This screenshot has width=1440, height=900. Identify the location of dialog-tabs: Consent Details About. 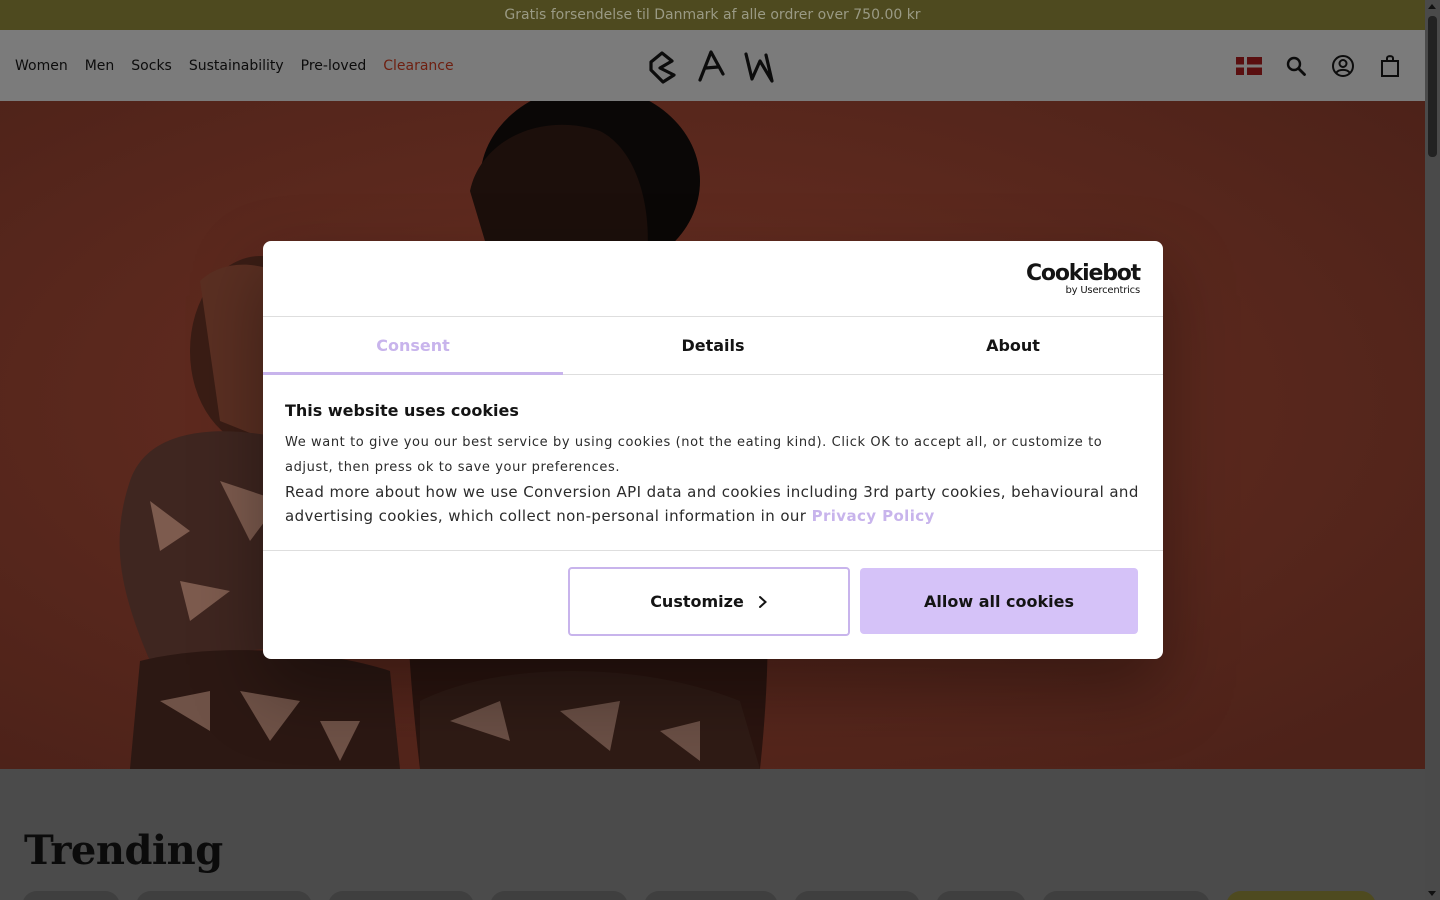
(713, 346).